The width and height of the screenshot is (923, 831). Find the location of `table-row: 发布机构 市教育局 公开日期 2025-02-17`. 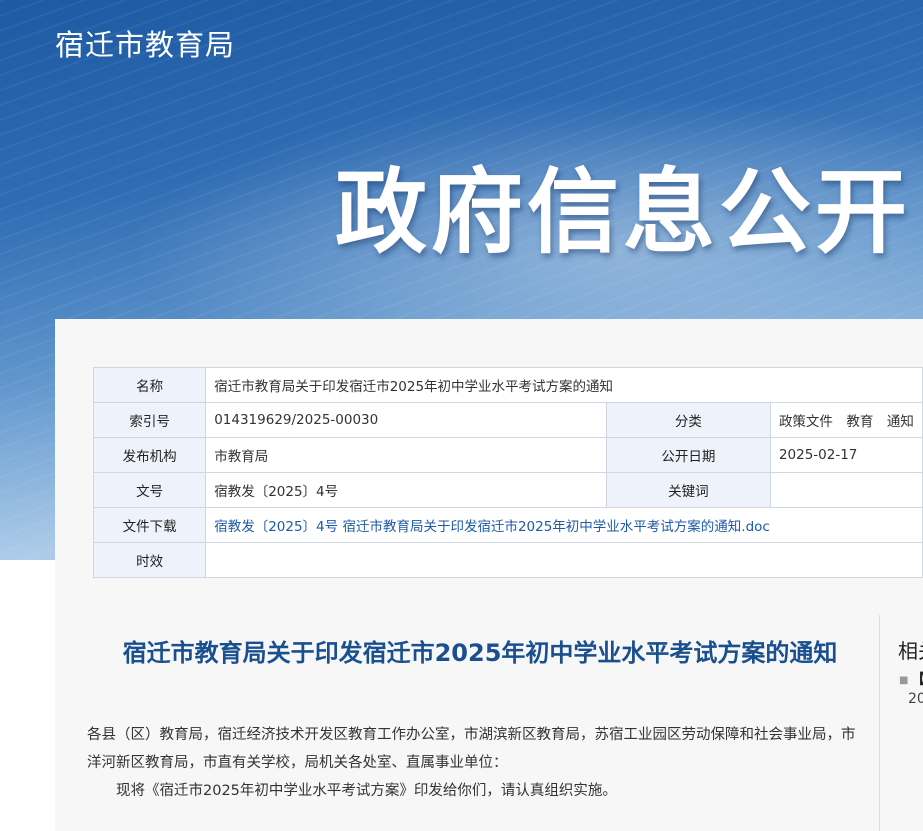

table-row: 发布机构 市教育局 公开日期 2025-02-17 is located at coordinates (507, 455).